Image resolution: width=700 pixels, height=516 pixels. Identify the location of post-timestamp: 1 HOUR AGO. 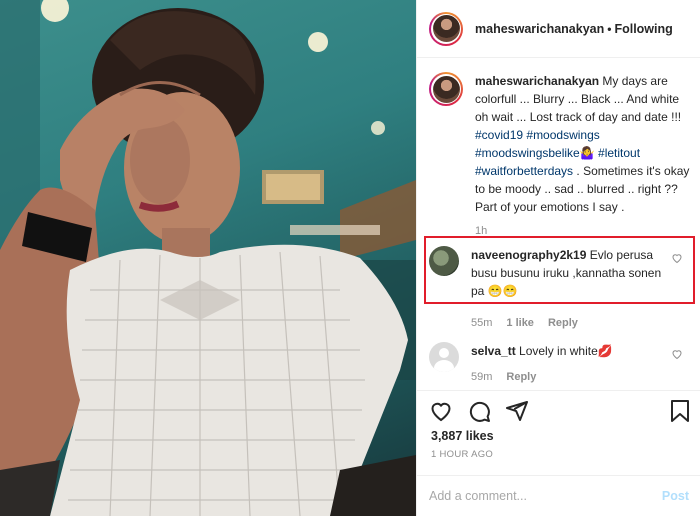
(462, 454).